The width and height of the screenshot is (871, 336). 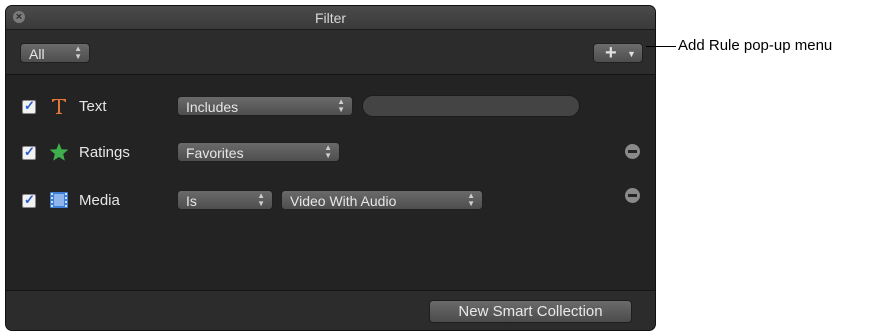 I want to click on add-rule-button: + ▼, so click(x=618, y=53).